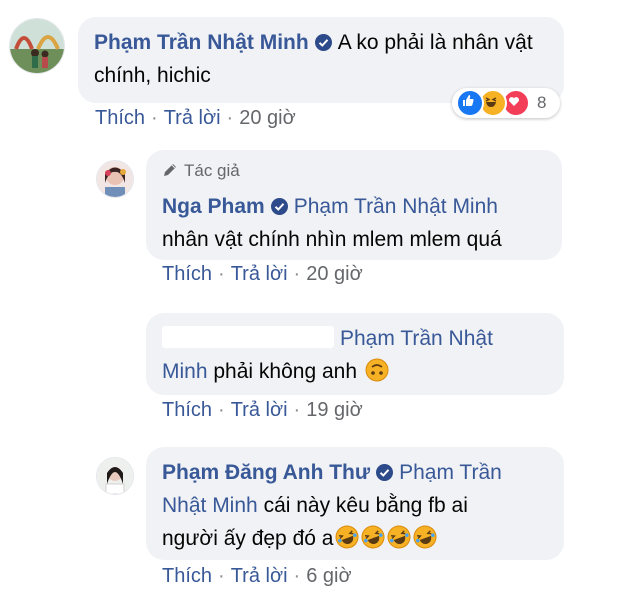 The image size is (620, 611). What do you see at coordinates (334, 410) in the screenshot?
I see `timestamp: 19 giờ` at bounding box center [334, 410].